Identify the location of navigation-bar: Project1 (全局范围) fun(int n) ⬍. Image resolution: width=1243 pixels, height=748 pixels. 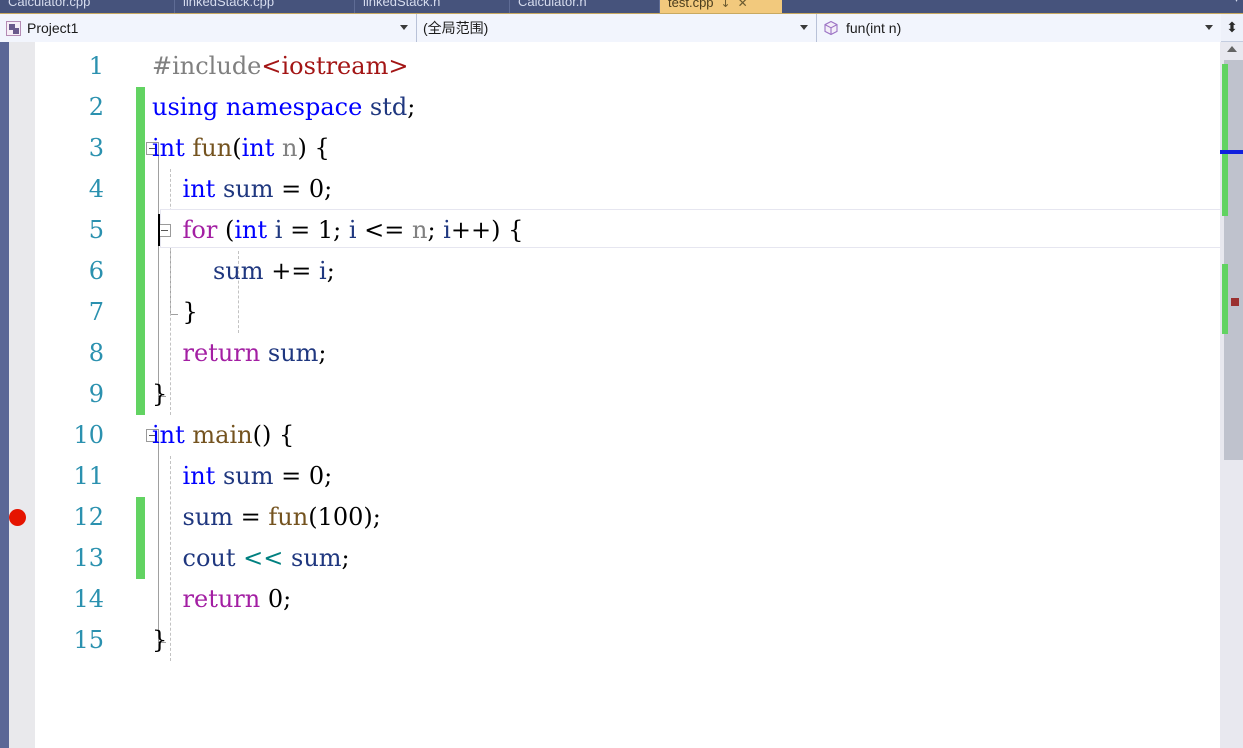
(621, 28).